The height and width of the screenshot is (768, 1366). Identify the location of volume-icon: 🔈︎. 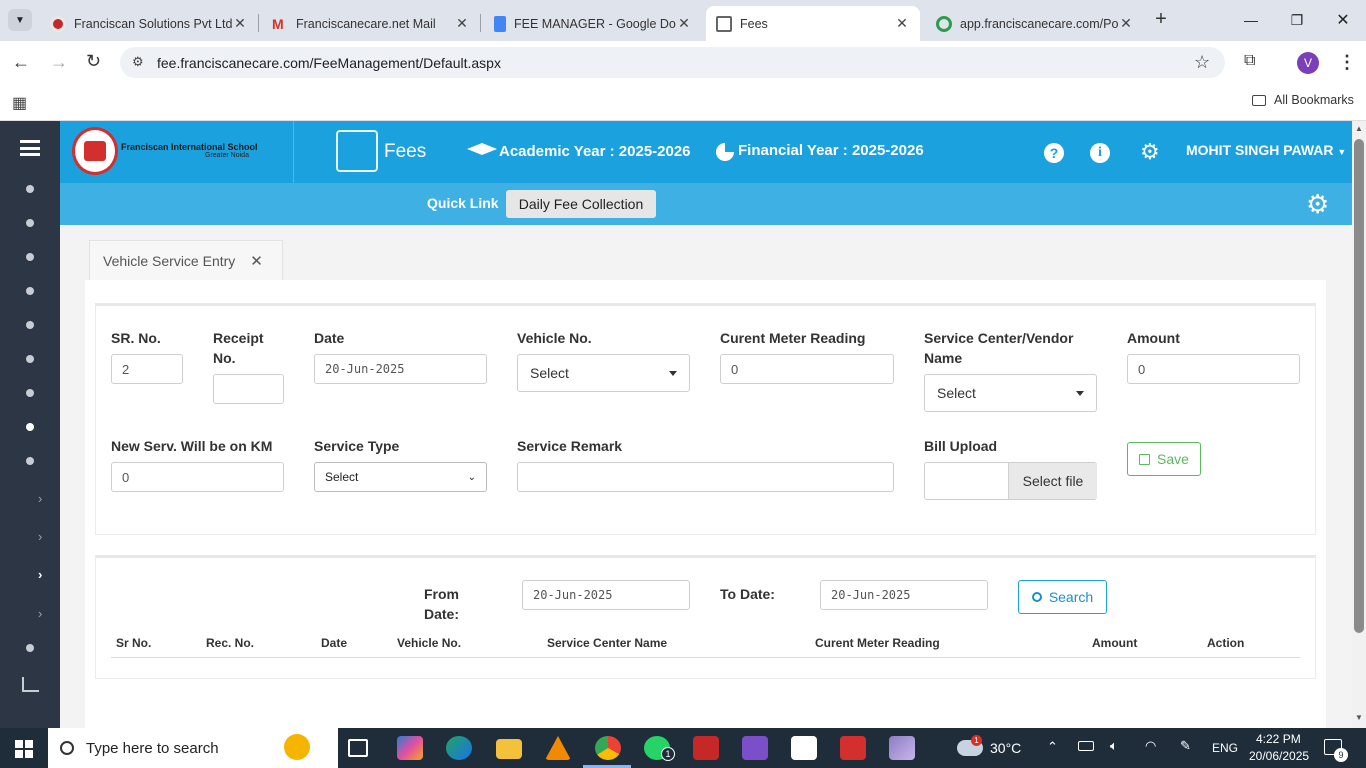
(1114, 746).